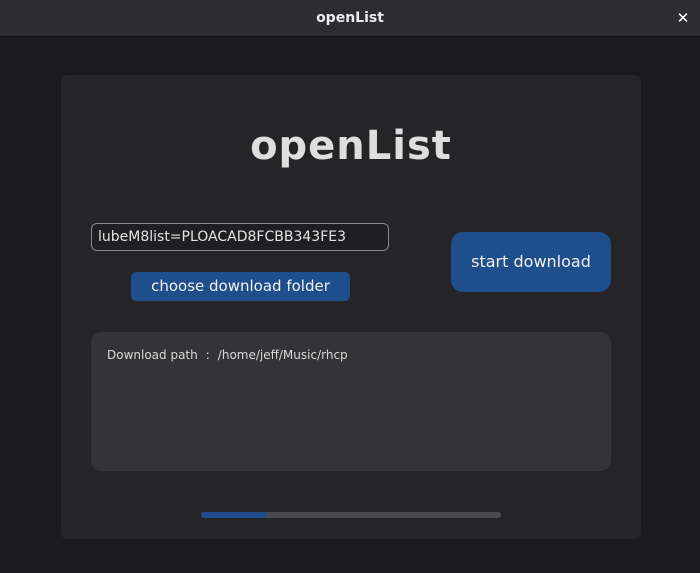 This screenshot has width=700, height=573. I want to click on window-title: openList, so click(350, 18).